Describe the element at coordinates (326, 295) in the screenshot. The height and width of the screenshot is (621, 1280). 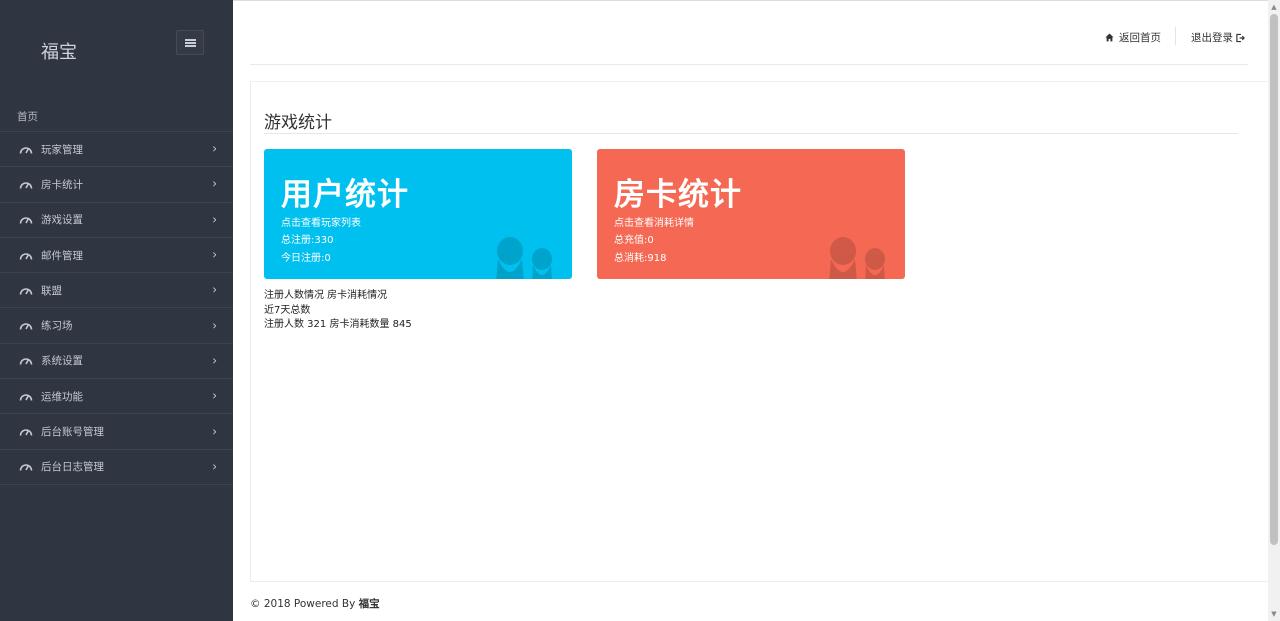
I see `stats-header: 注册人数情况 房卡消耗情况` at that location.